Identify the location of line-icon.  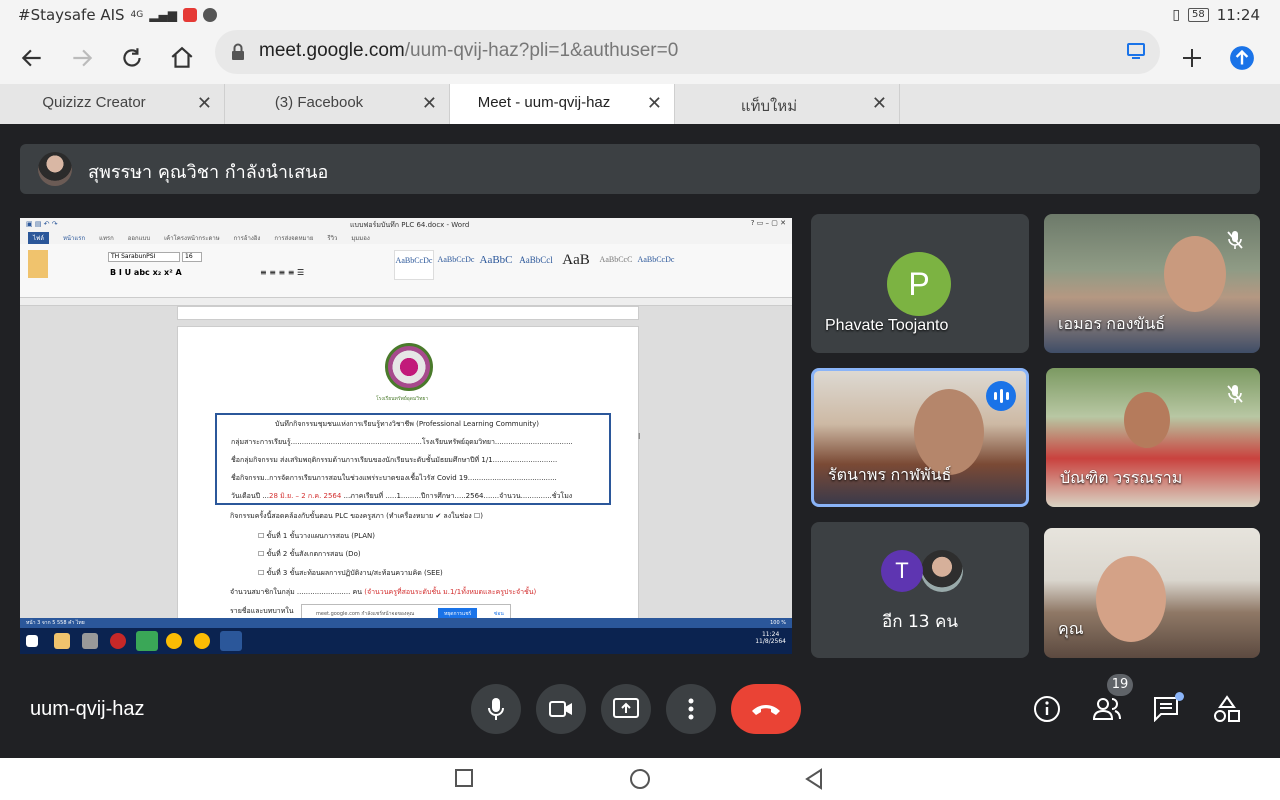
(147, 641).